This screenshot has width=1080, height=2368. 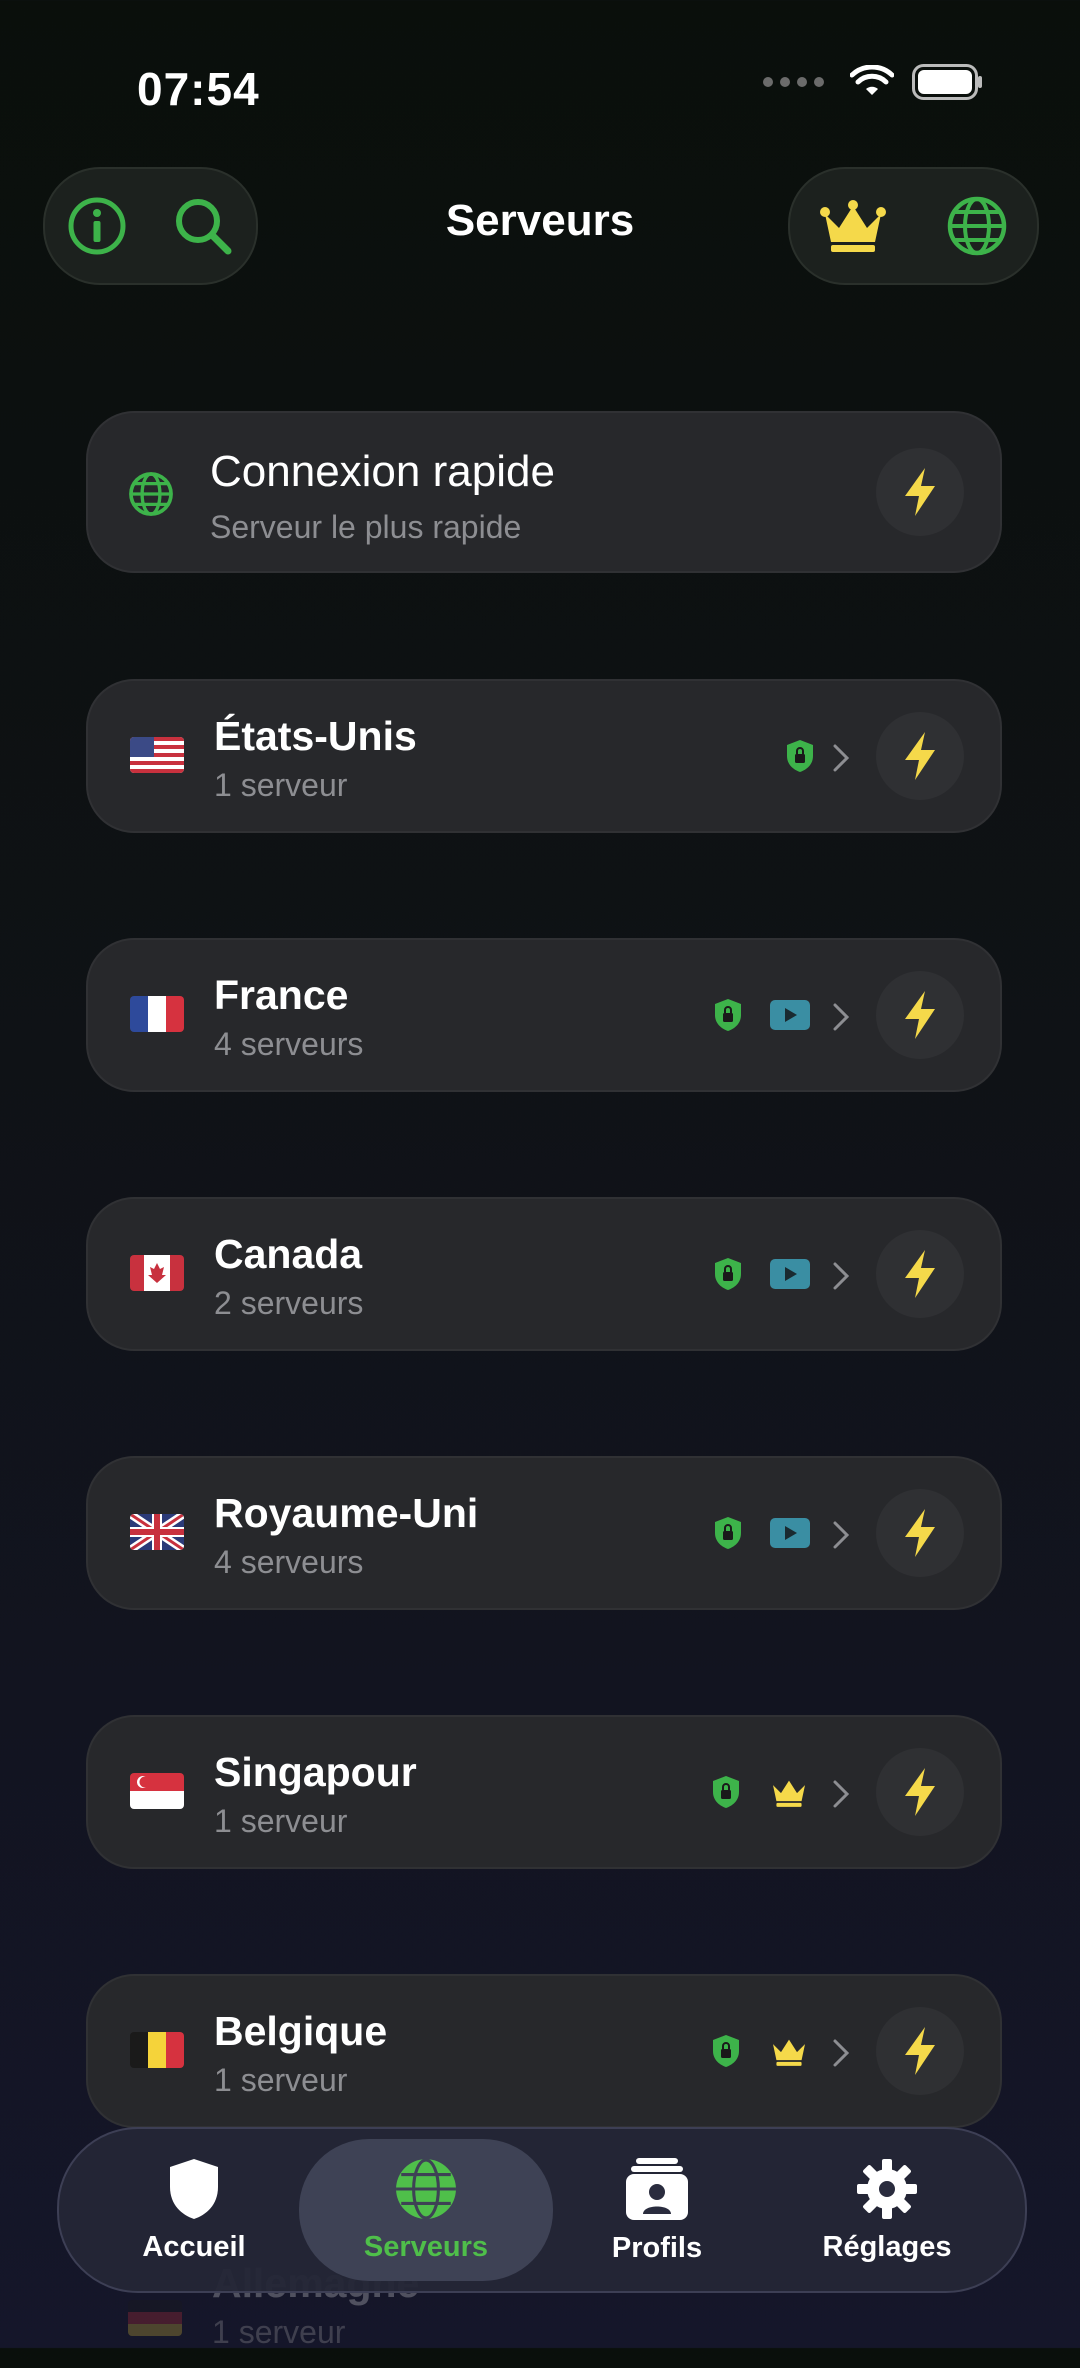 What do you see at coordinates (544, 1015) in the screenshot?
I see `server-card-france: France 4 serveurs` at bounding box center [544, 1015].